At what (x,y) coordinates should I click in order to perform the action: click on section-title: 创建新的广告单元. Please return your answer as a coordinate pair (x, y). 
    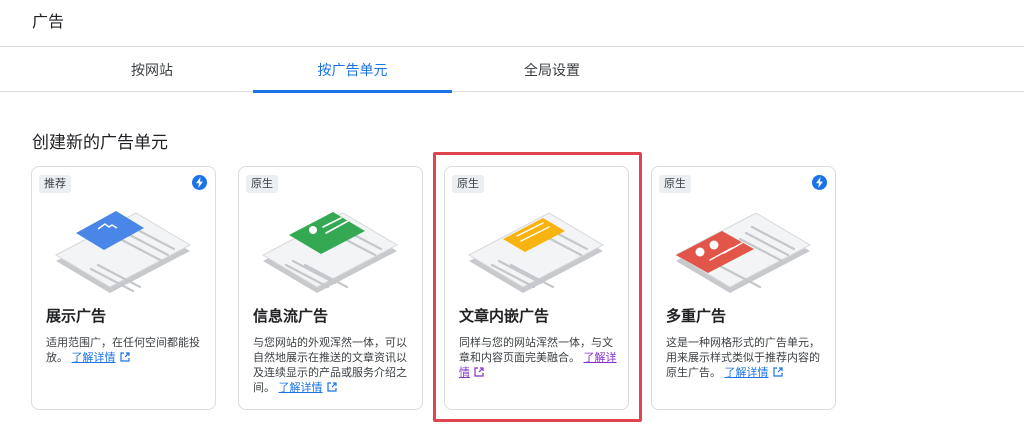
    Looking at the image, I should click on (100, 143).